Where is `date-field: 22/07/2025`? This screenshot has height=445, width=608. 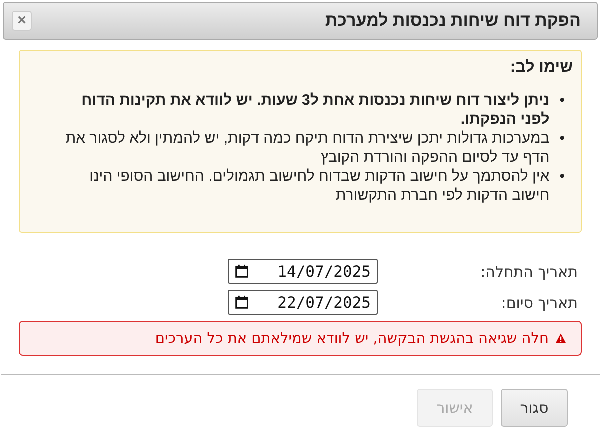
date-field: 22/07/2025 is located at coordinates (303, 302).